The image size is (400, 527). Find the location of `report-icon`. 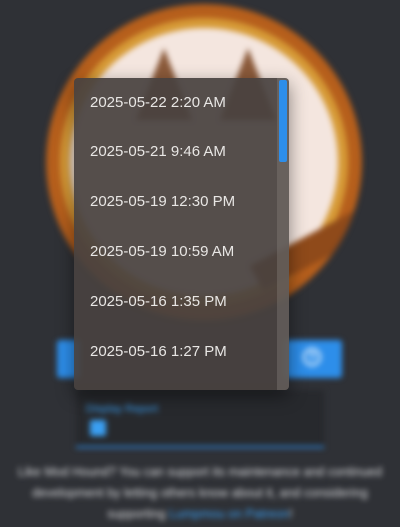

report-icon is located at coordinates (98, 428).